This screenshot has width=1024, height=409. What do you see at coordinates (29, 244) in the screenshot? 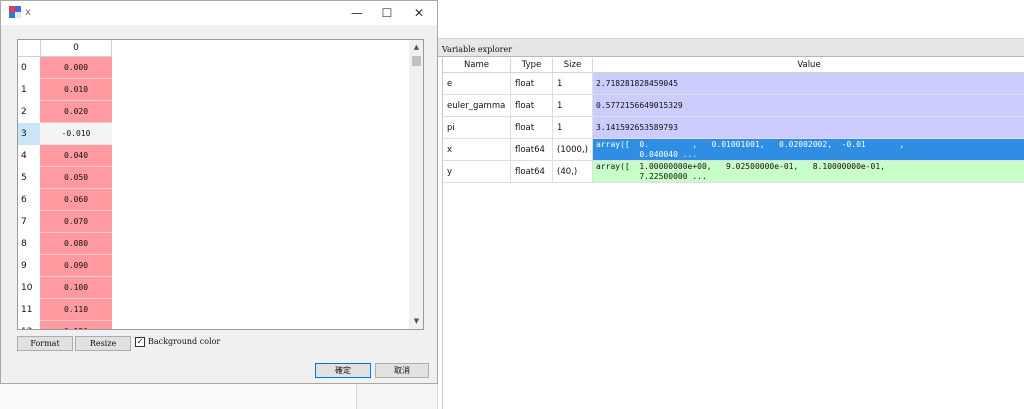
I see `row-header: 8` at bounding box center [29, 244].